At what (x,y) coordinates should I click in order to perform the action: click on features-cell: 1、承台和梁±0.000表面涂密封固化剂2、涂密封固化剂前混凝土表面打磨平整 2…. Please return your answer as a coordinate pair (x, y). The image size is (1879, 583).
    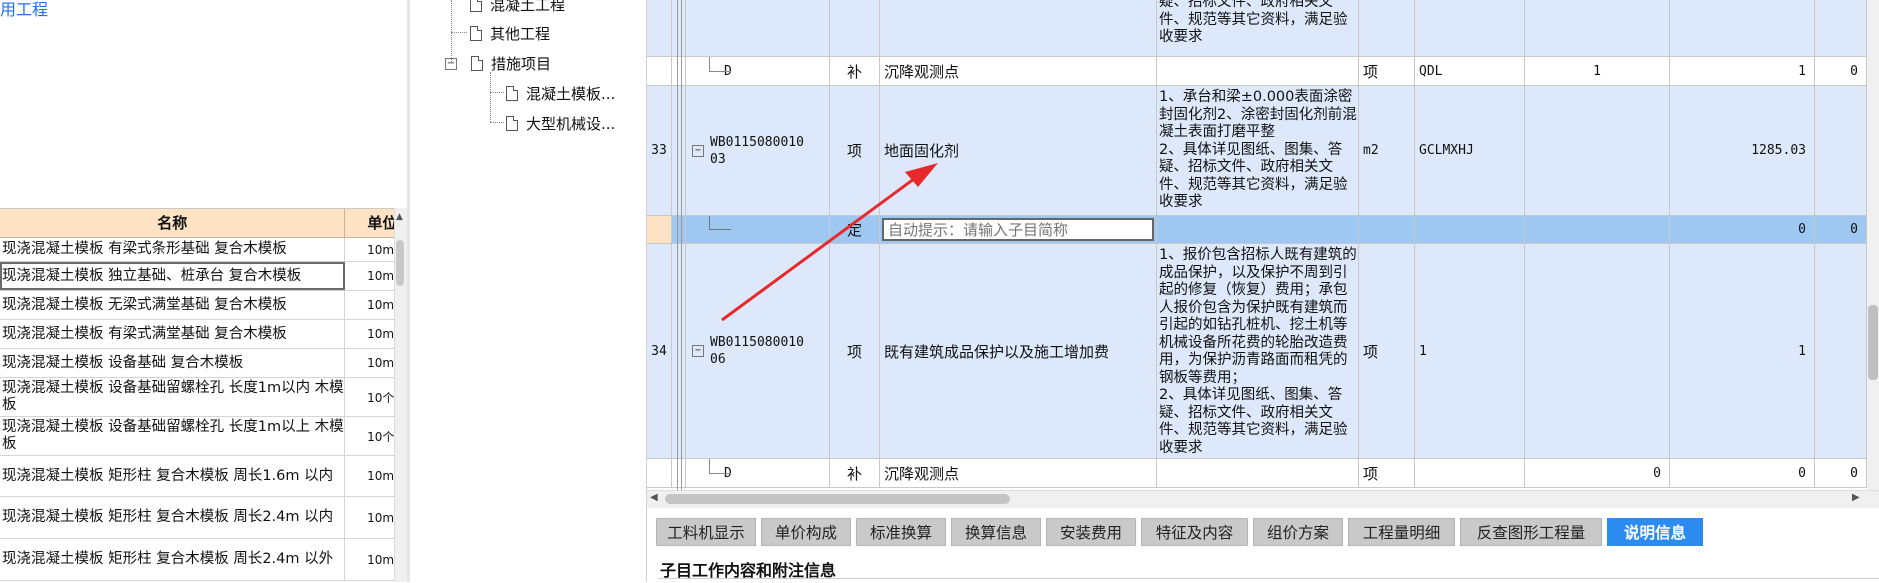
    Looking at the image, I should click on (1258, 150).